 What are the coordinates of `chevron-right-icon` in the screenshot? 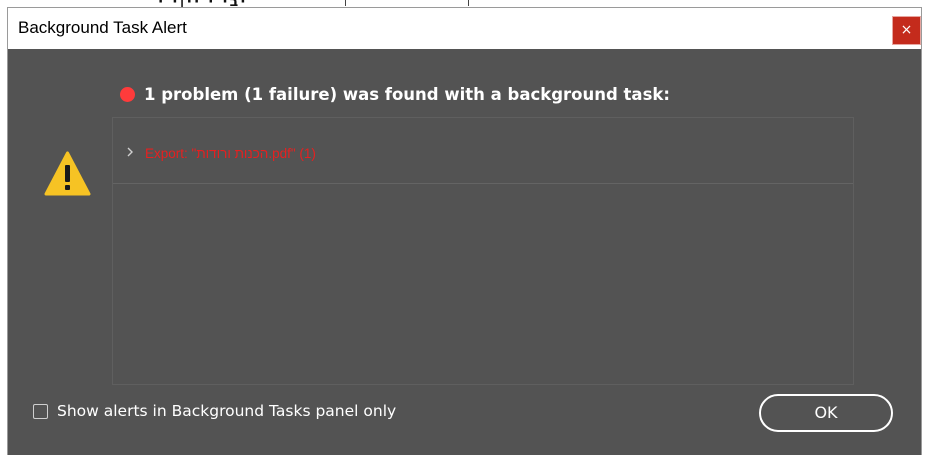 It's located at (130, 152).